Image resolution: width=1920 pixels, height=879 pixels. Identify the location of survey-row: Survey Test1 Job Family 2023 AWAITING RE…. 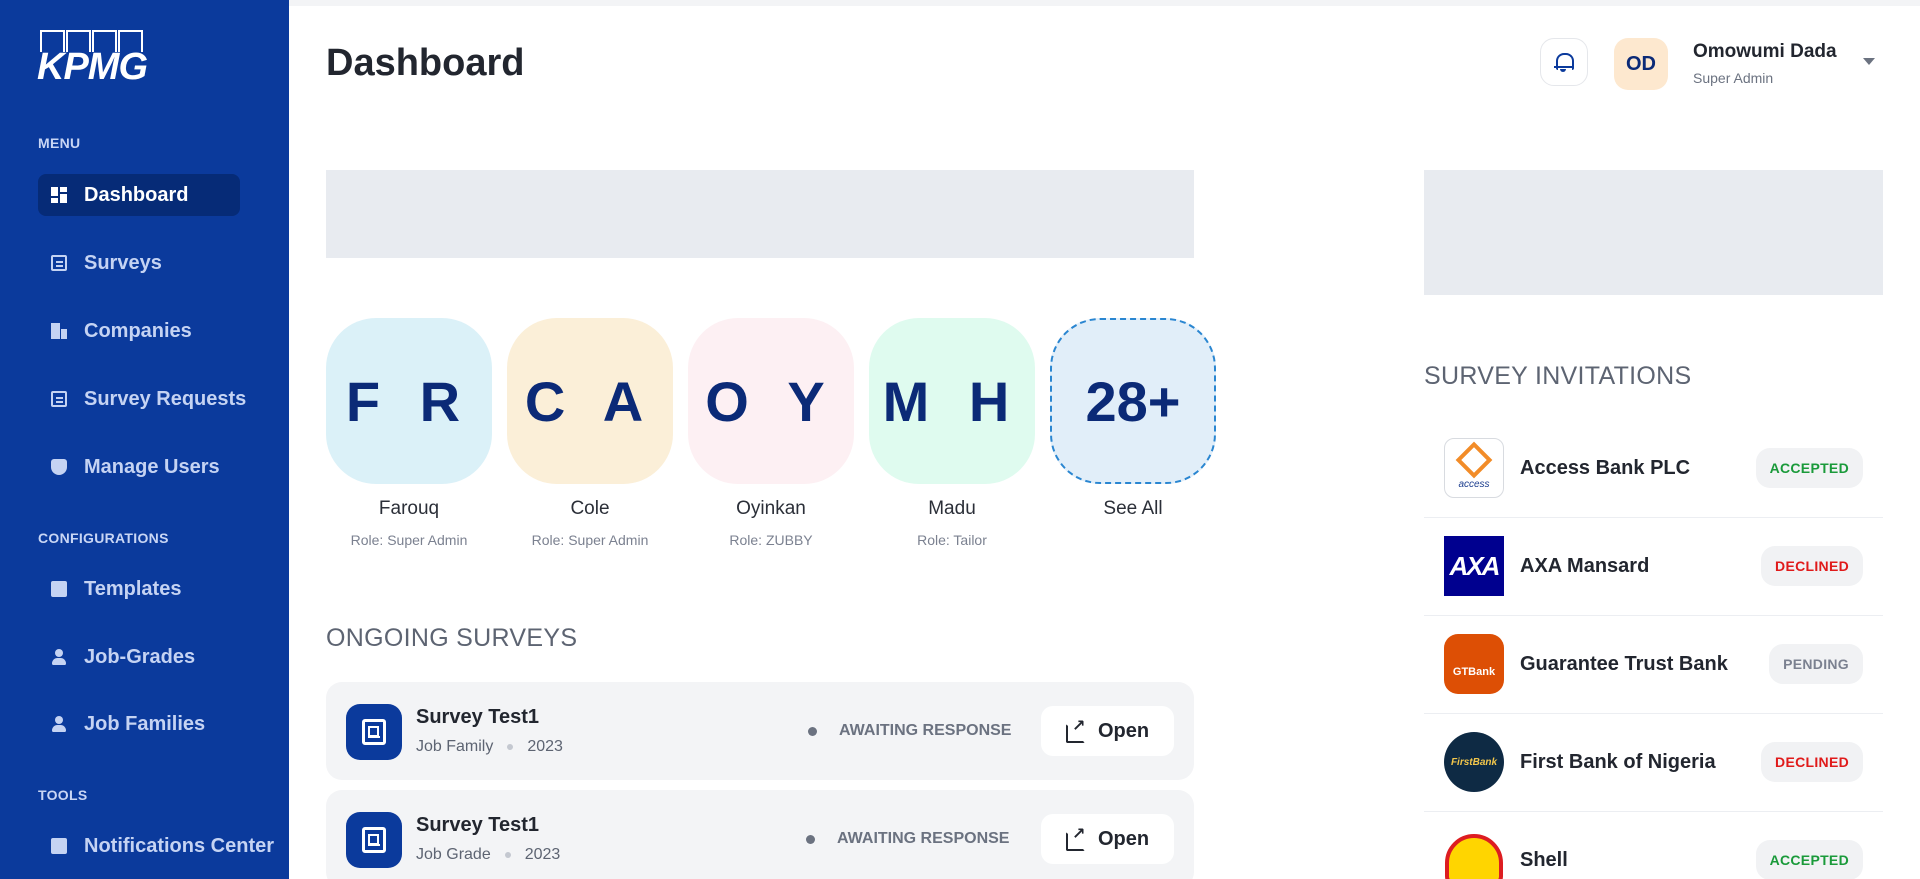
(760, 731).